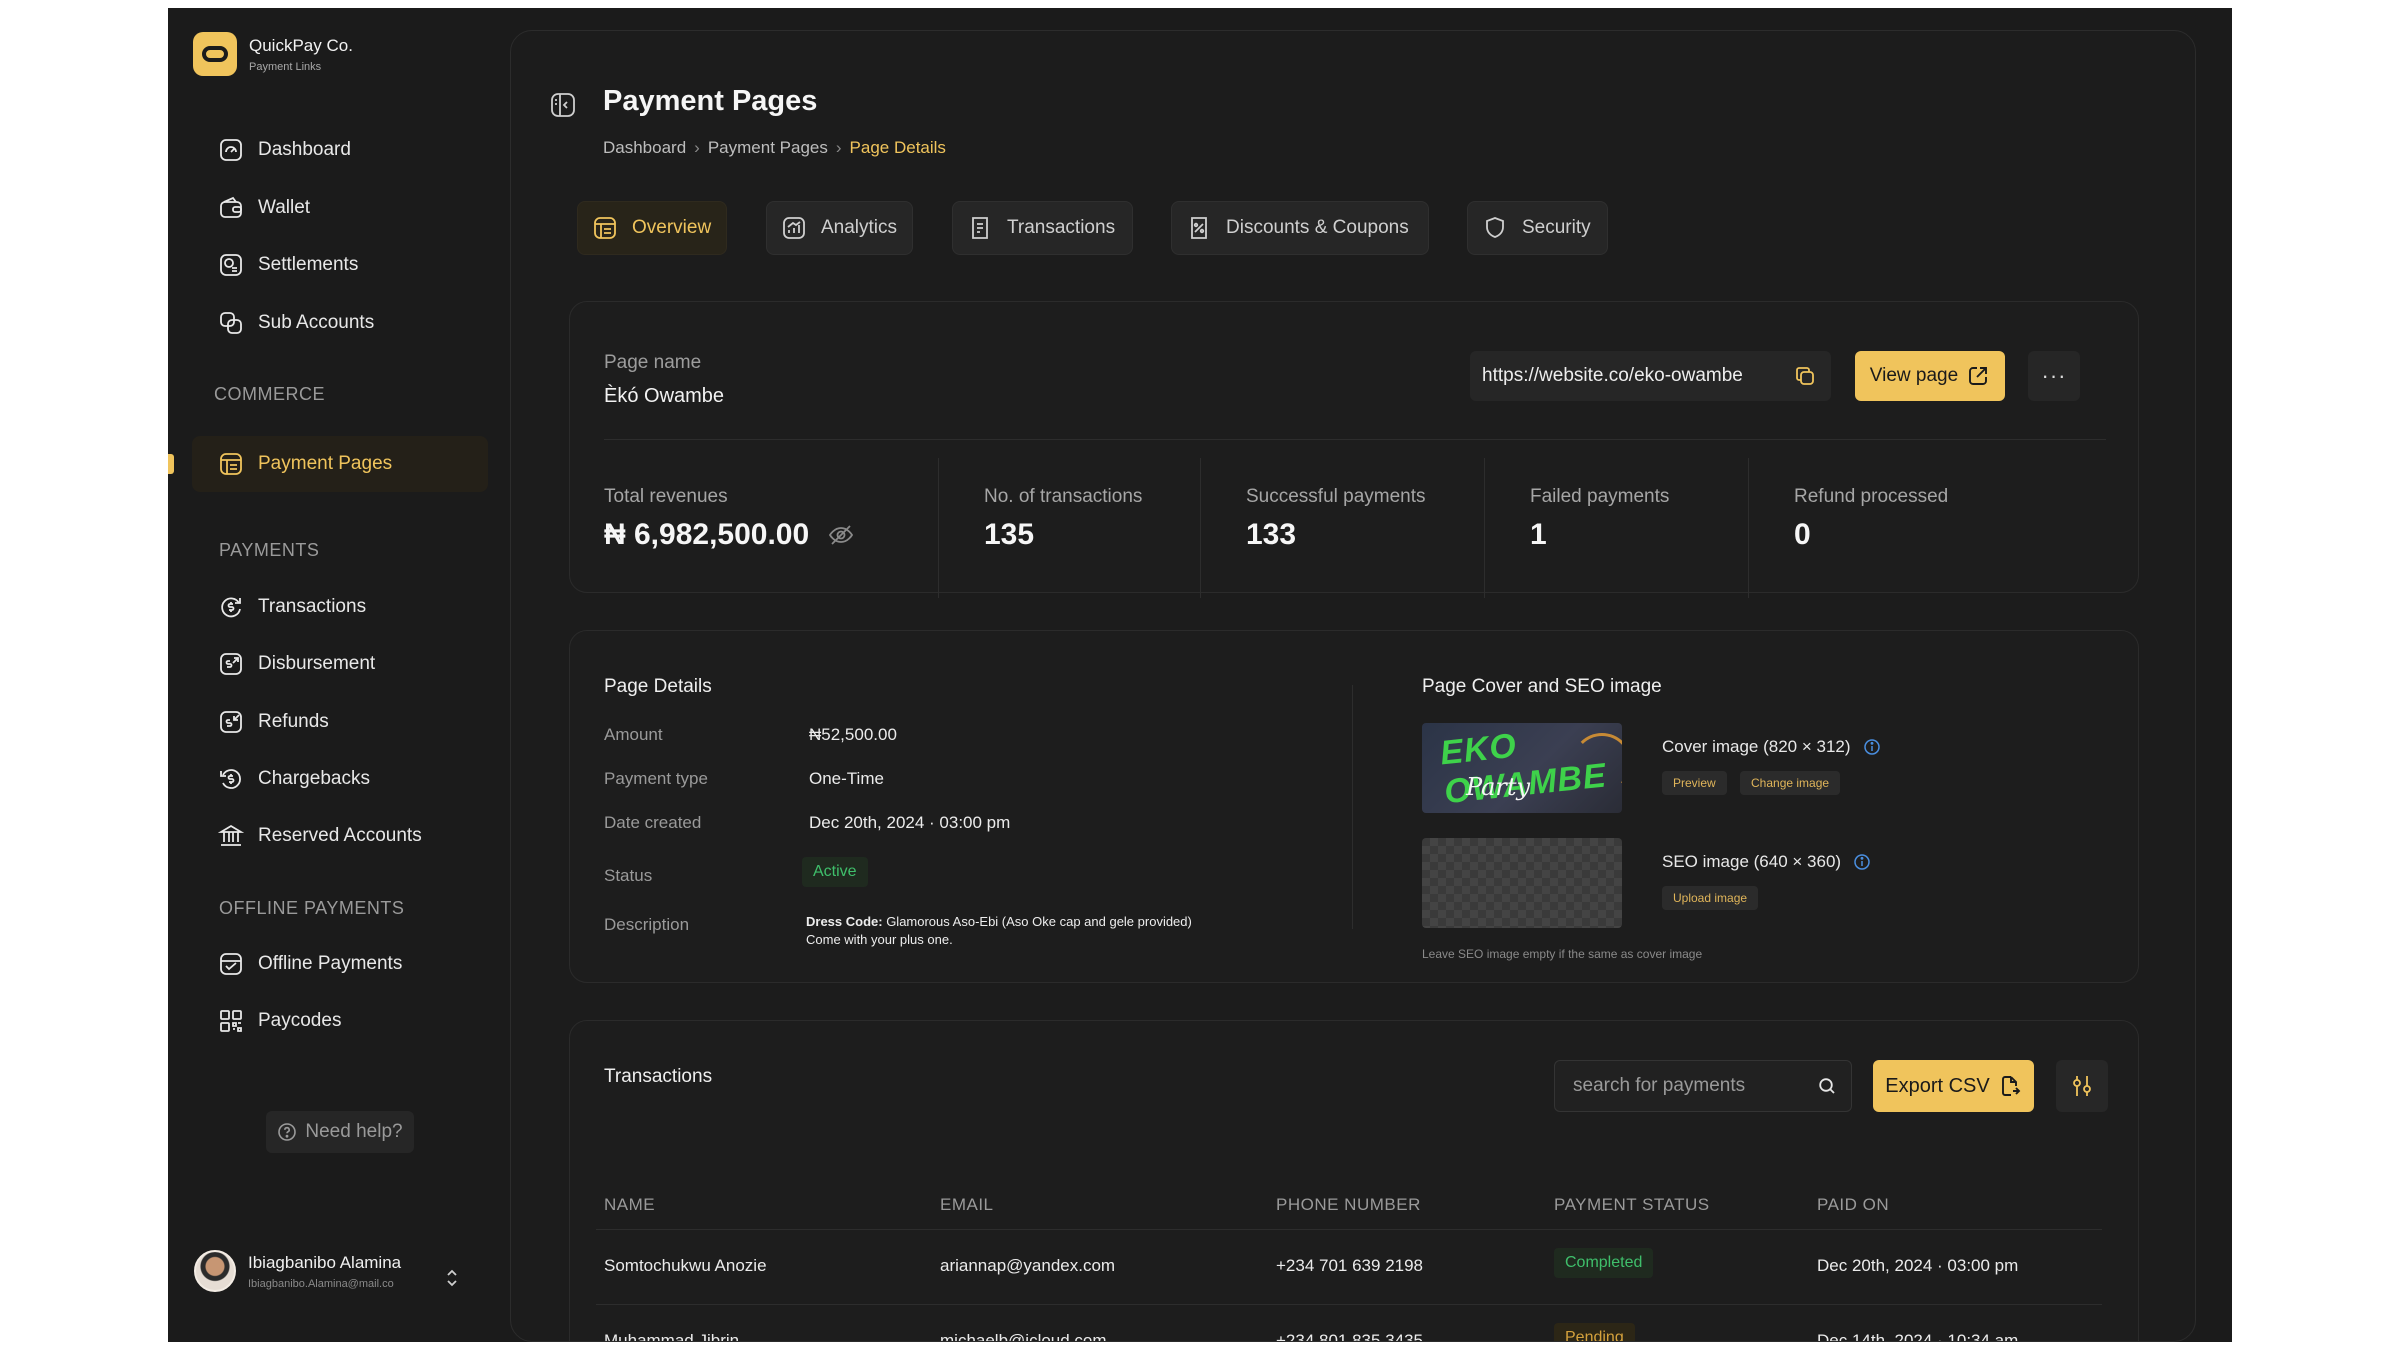 The height and width of the screenshot is (1350, 2400). Describe the element at coordinates (653, 822) in the screenshot. I see `detail-label: Date created` at that location.